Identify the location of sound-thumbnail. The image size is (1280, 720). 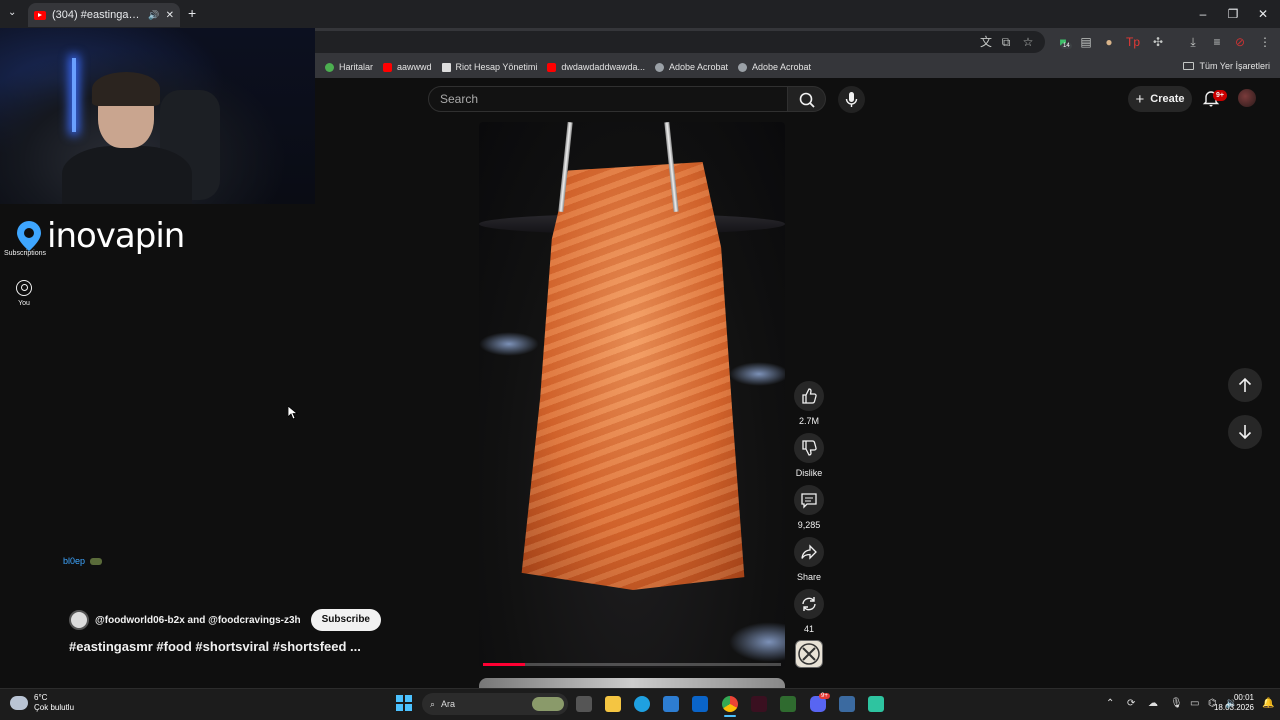
(809, 654).